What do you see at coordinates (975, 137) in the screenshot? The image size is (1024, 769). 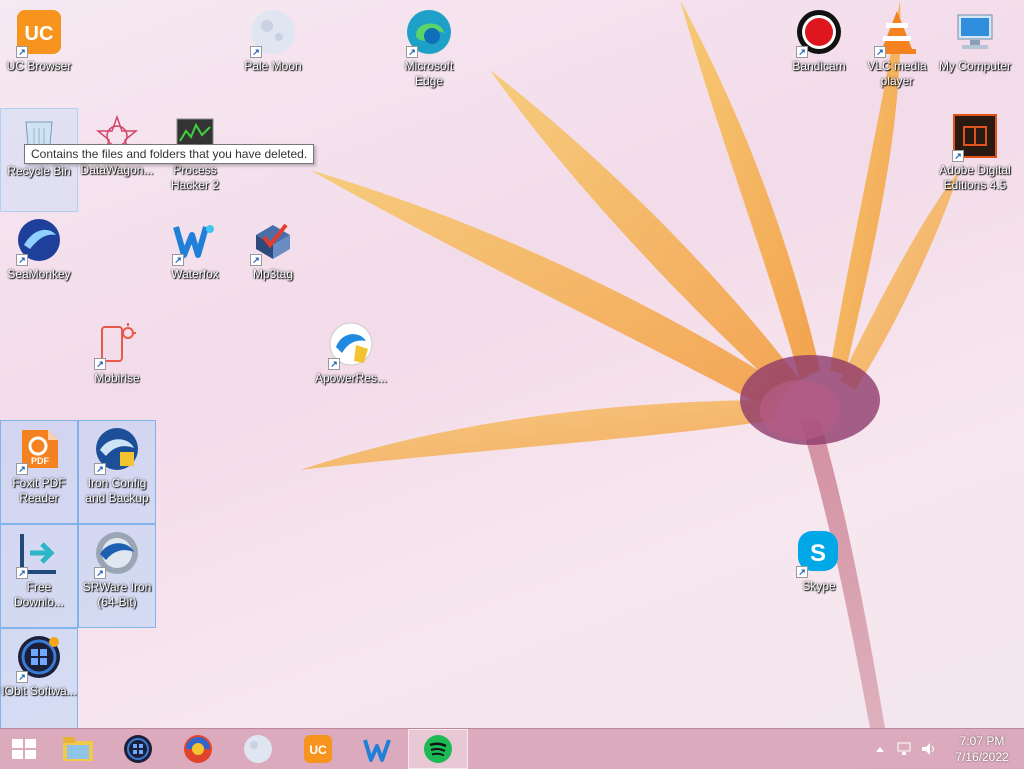 I see `adobe-digital-editions-icon: ↗` at bounding box center [975, 137].